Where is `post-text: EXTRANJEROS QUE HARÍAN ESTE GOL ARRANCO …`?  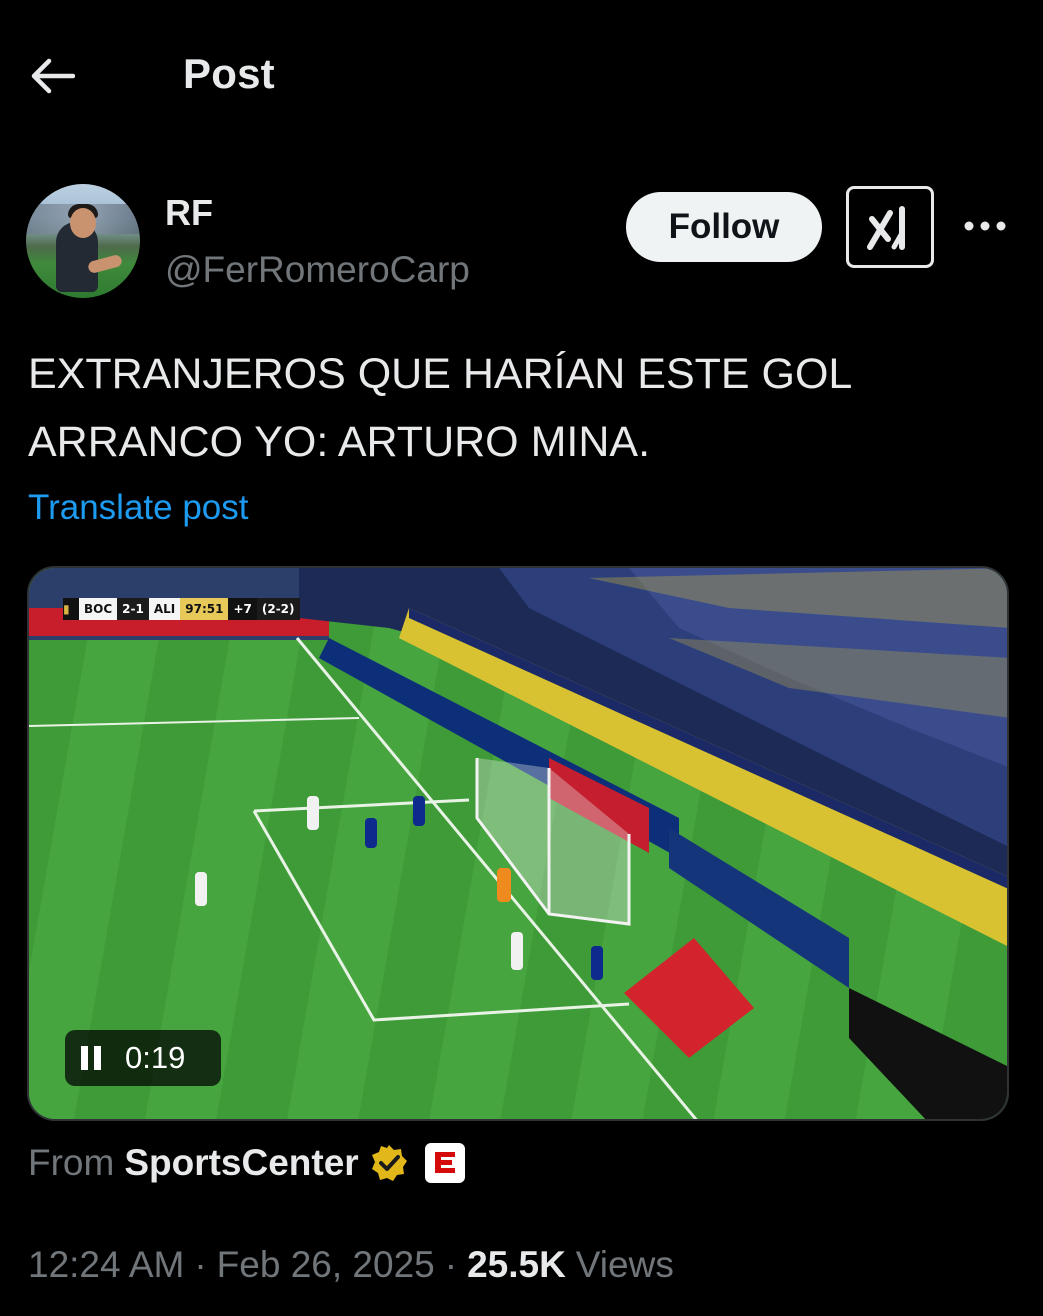
post-text: EXTRANJEROS QUE HARÍAN ESTE GOL ARRANCO … is located at coordinates (523, 408).